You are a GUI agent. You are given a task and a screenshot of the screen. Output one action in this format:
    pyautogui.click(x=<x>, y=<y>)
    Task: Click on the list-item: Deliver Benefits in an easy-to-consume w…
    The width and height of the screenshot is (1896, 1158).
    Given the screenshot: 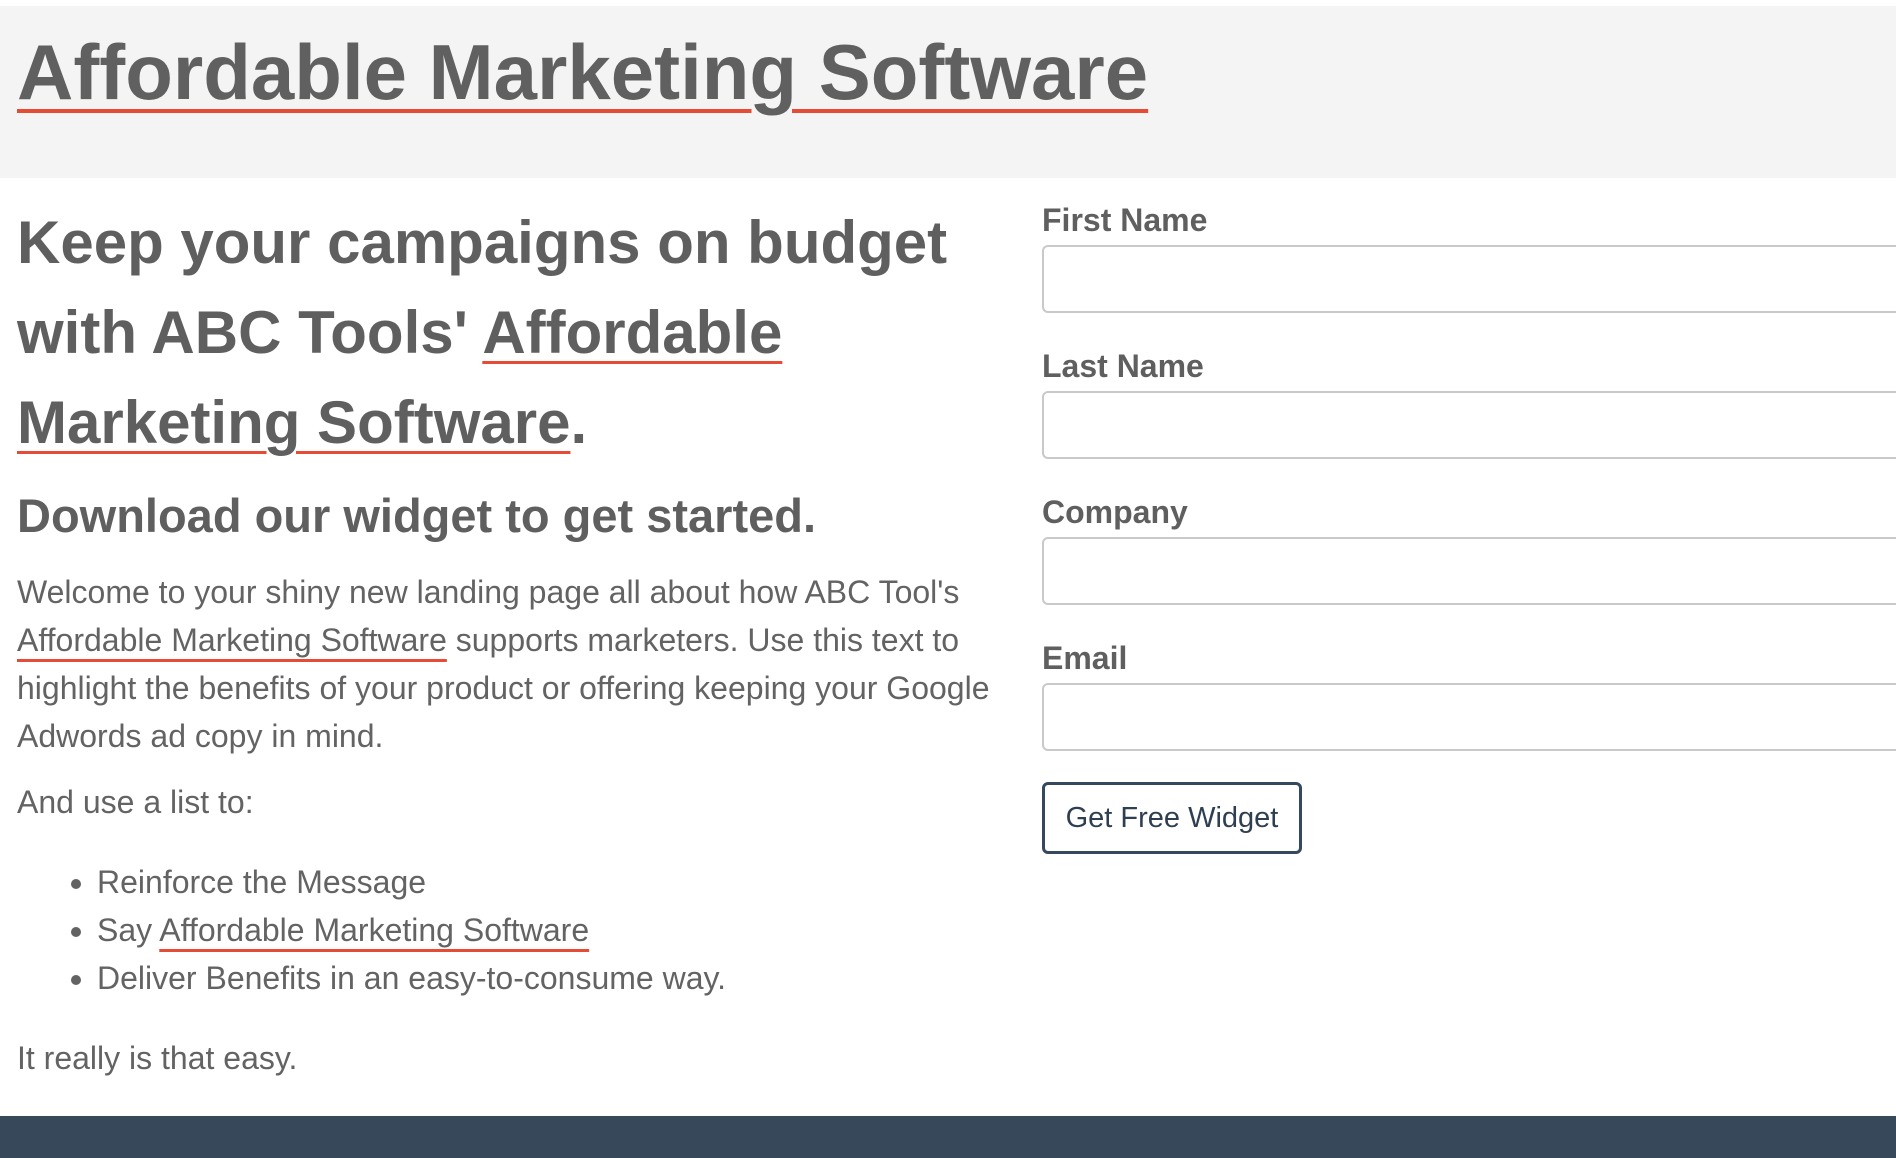 What is the action you would take?
    pyautogui.click(x=547, y=978)
    